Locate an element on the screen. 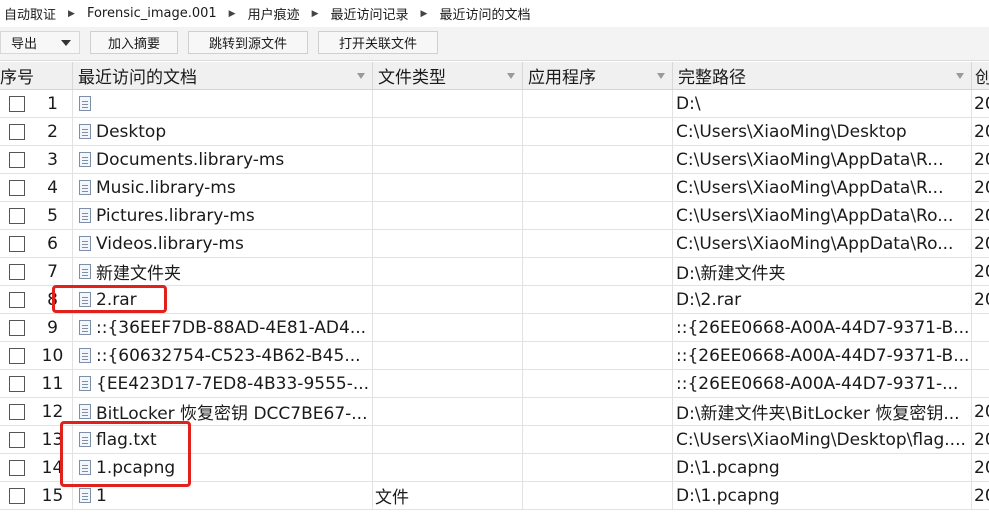  recent-document-cell: Videos.library-ms is located at coordinates (223, 243).